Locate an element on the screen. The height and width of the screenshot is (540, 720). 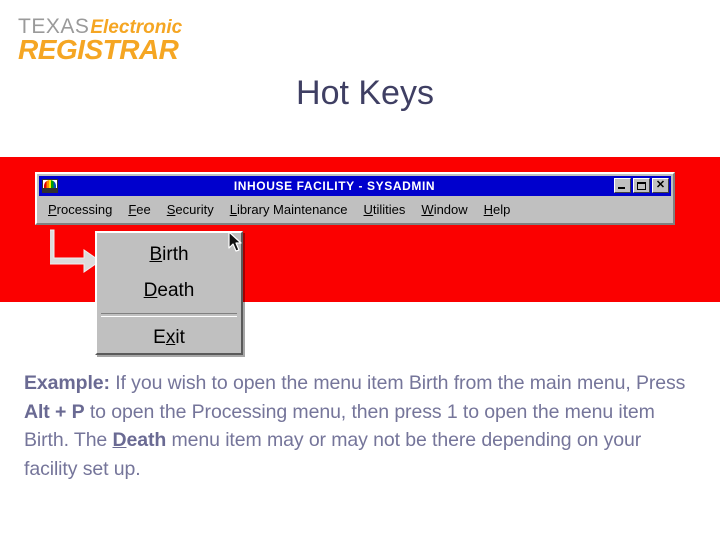
texas-electronic-registrar-logo: TEXASElectronic REGISTRAR is located at coordinates (133, 40).